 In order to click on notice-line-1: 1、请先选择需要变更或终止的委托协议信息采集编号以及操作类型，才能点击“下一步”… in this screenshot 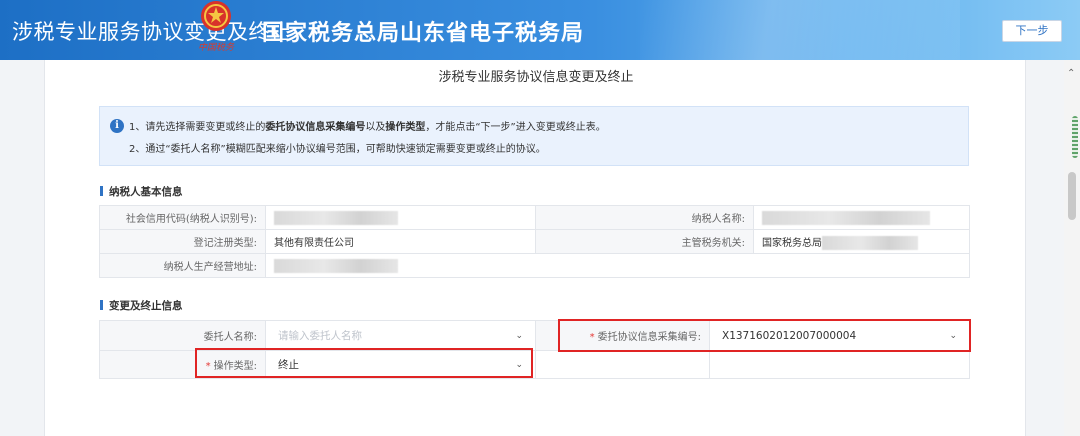, I will do `click(367, 125)`.